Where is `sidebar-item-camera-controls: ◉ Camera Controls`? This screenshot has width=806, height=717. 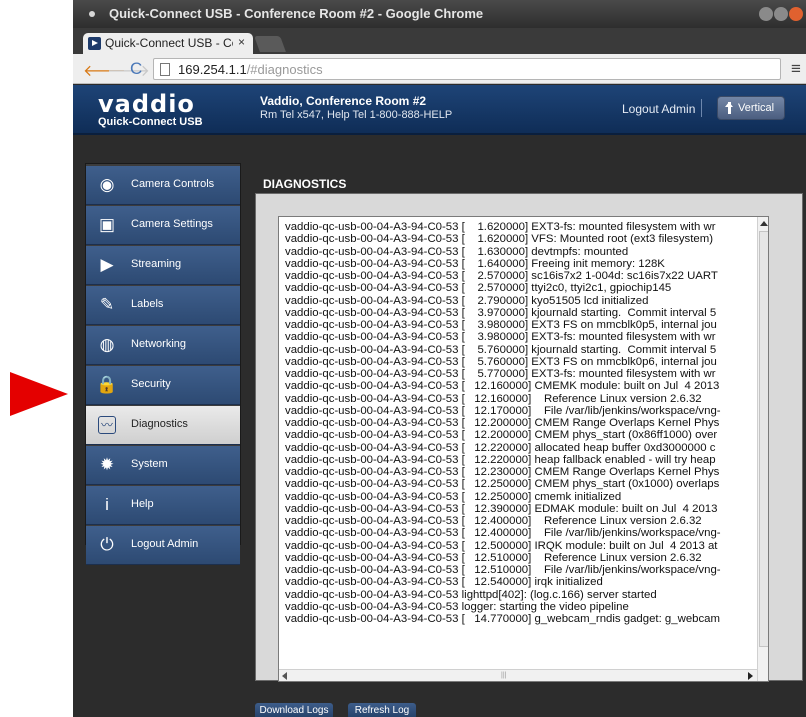
sidebar-item-camera-controls: ◉ Camera Controls is located at coordinates (163, 185).